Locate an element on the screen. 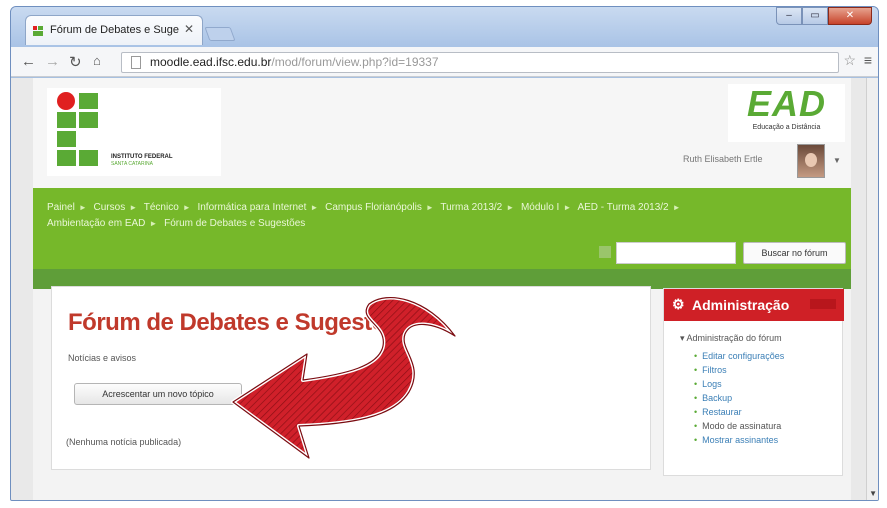 The height and width of the screenshot is (508, 887). url-host: moodle.ead.ifsc.edu.br is located at coordinates (211, 62).